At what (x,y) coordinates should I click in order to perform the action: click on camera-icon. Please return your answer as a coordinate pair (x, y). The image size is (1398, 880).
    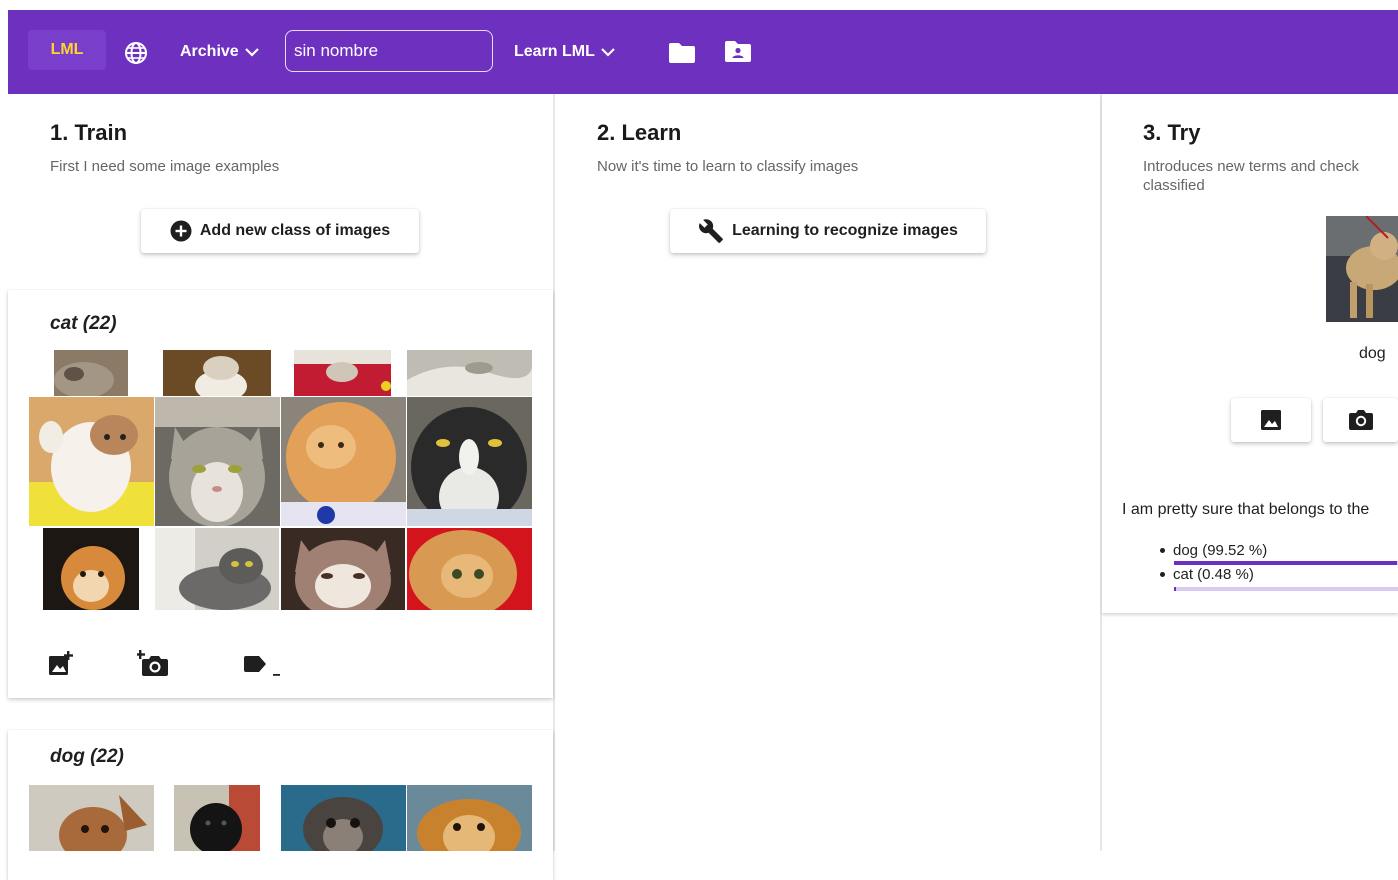
    Looking at the image, I should click on (1360, 420).